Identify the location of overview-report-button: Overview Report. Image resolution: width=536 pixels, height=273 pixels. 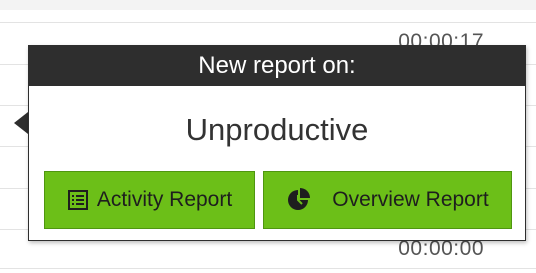
(387, 200).